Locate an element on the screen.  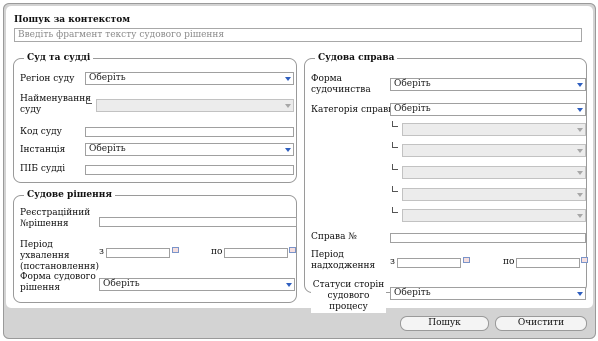
case-number-label: Справа № is located at coordinates (334, 237).